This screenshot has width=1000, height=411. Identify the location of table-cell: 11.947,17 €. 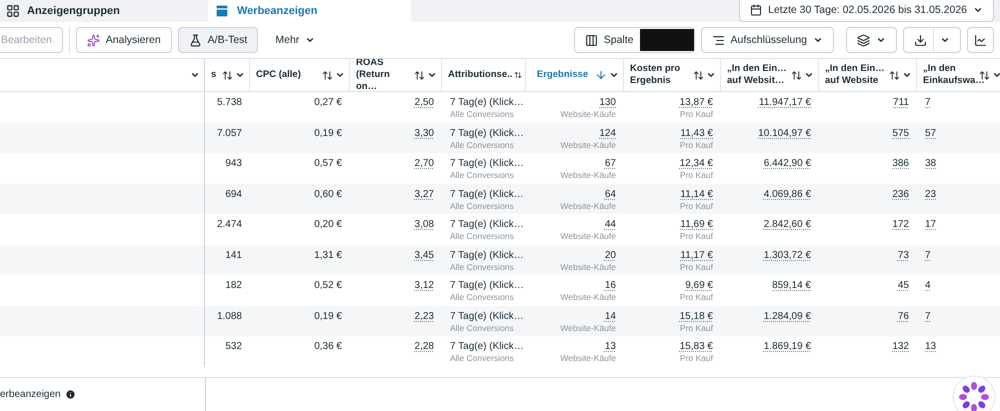
(784, 102).